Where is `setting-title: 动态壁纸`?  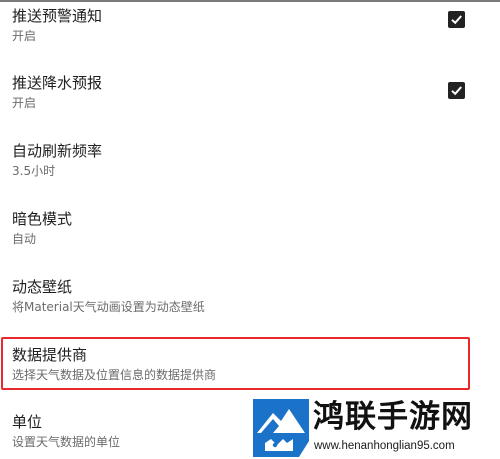 setting-title: 动态壁纸 is located at coordinates (42, 287).